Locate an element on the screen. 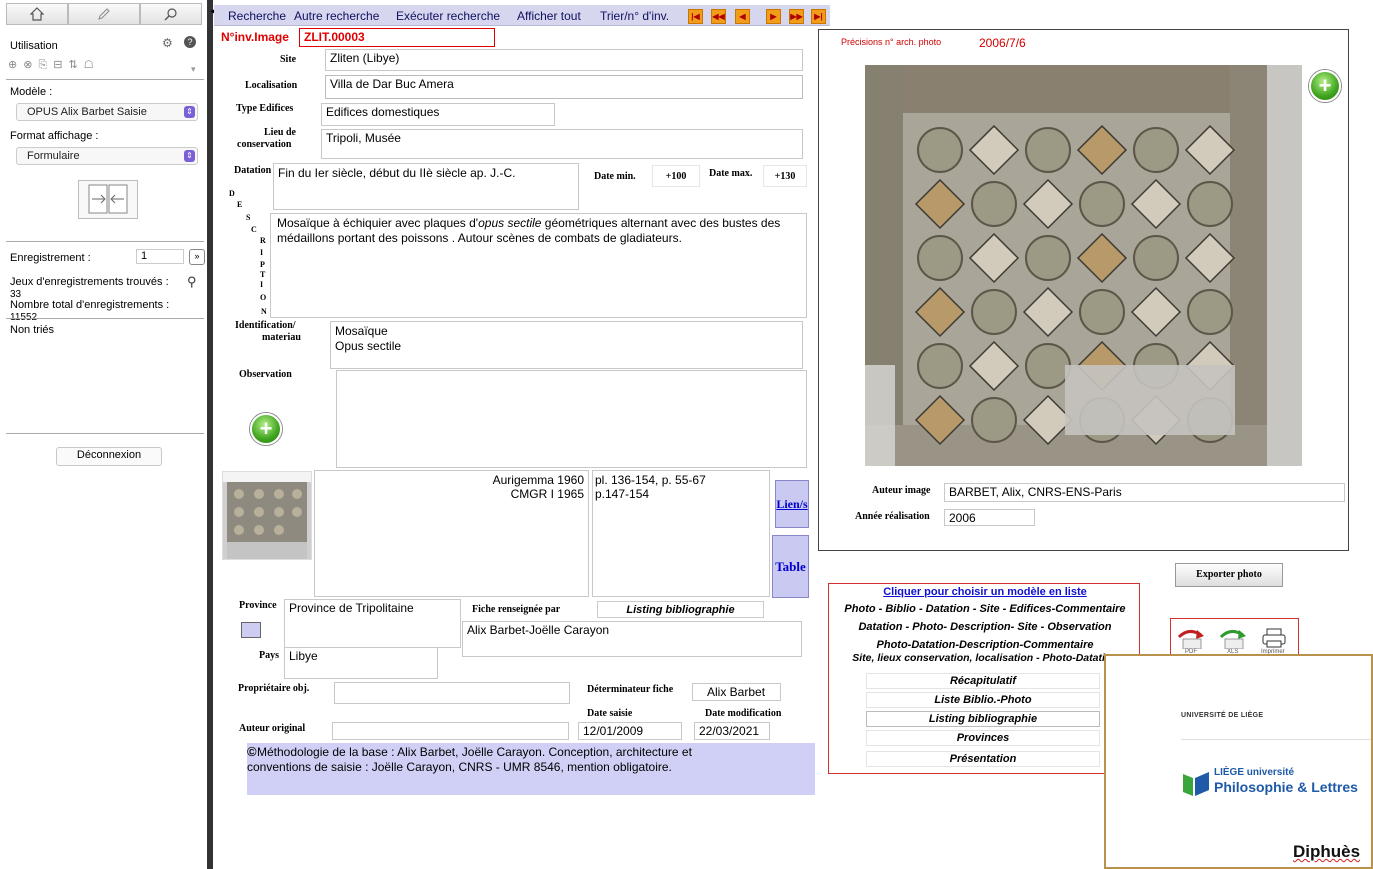 This screenshot has height=869, width=1373. record-number-input: 1 is located at coordinates (160, 256).